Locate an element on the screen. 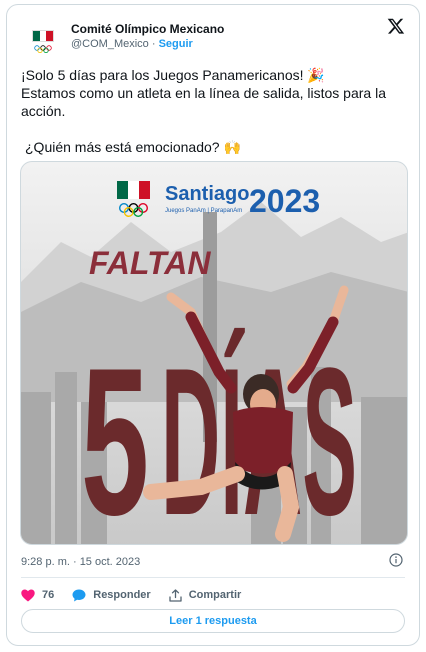  tweet-line-3: ¿Quién más está emocionado? 🙌 is located at coordinates (133, 147).